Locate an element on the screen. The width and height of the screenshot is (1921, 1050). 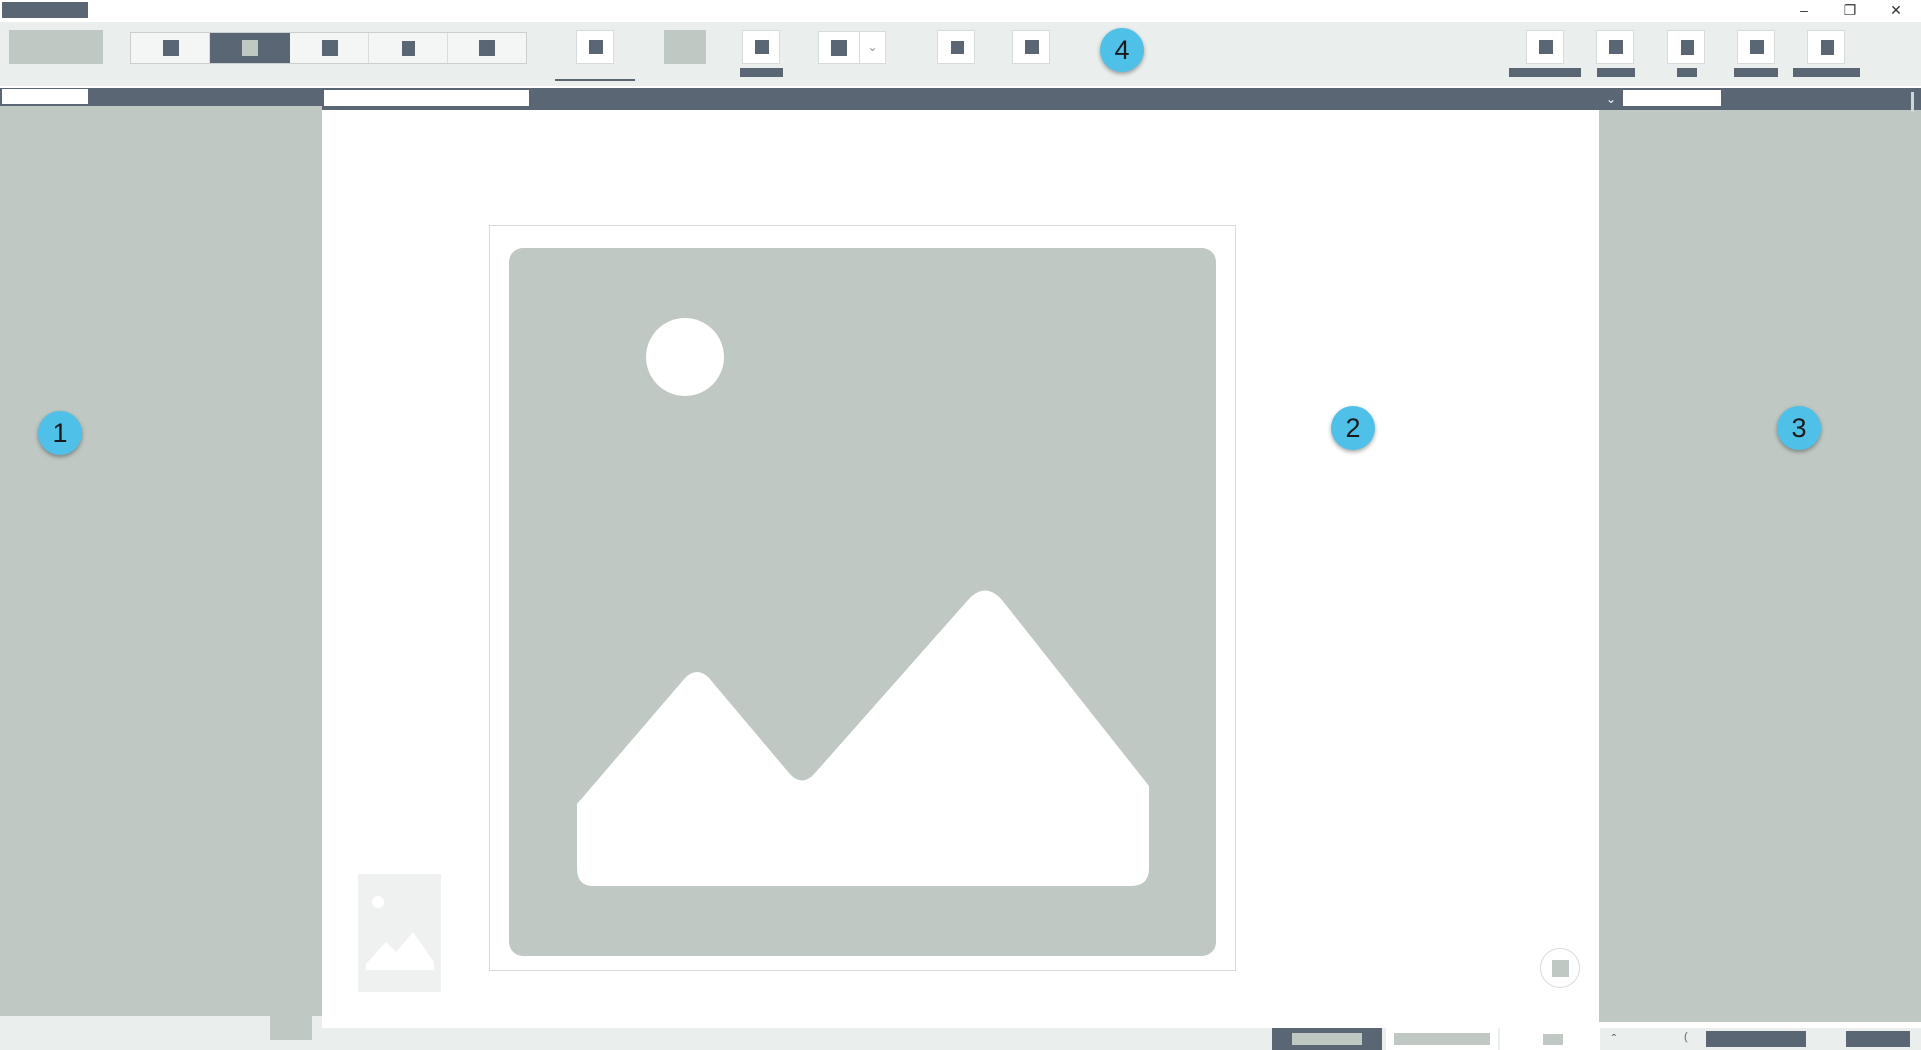
status-progress-fill is located at coordinates (1442, 1039).